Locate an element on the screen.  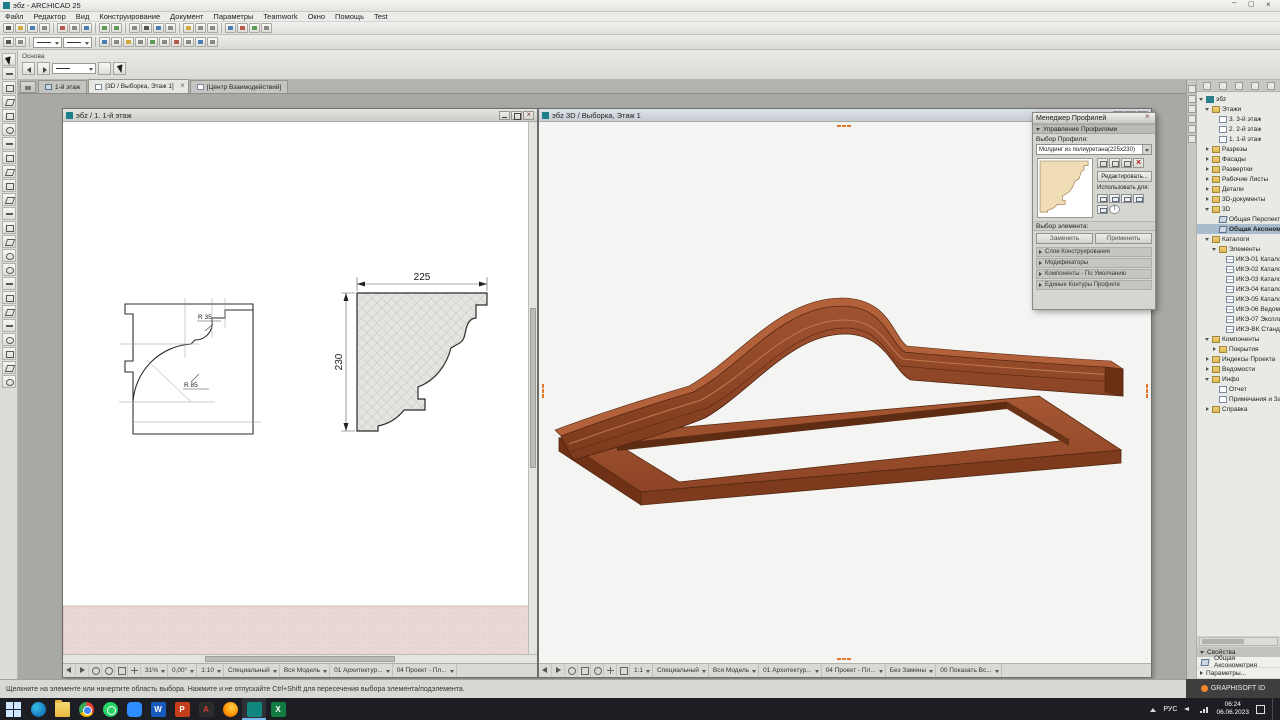
tree-item-components: Компоненты is located at coordinates (1238, 339).